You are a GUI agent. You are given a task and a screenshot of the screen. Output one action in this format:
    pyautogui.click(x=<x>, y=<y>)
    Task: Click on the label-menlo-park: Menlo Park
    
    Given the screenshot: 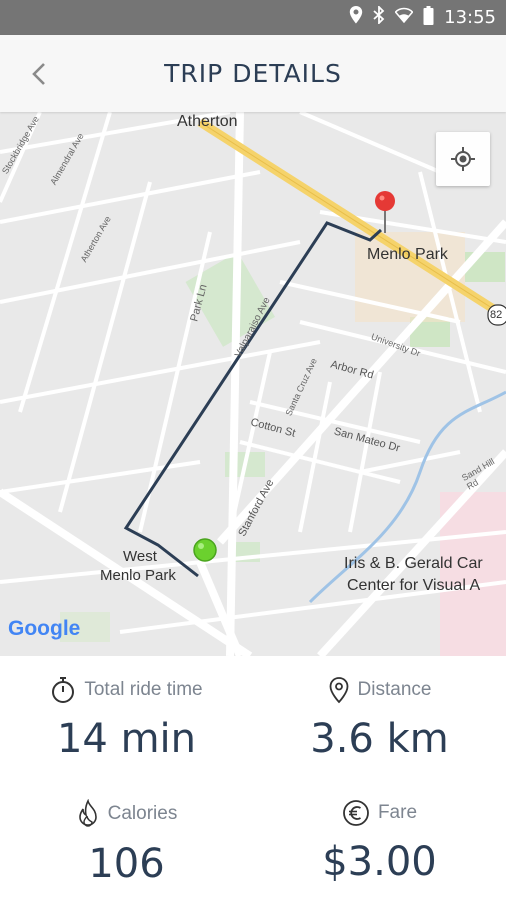 What is the action you would take?
    pyautogui.click(x=407, y=254)
    